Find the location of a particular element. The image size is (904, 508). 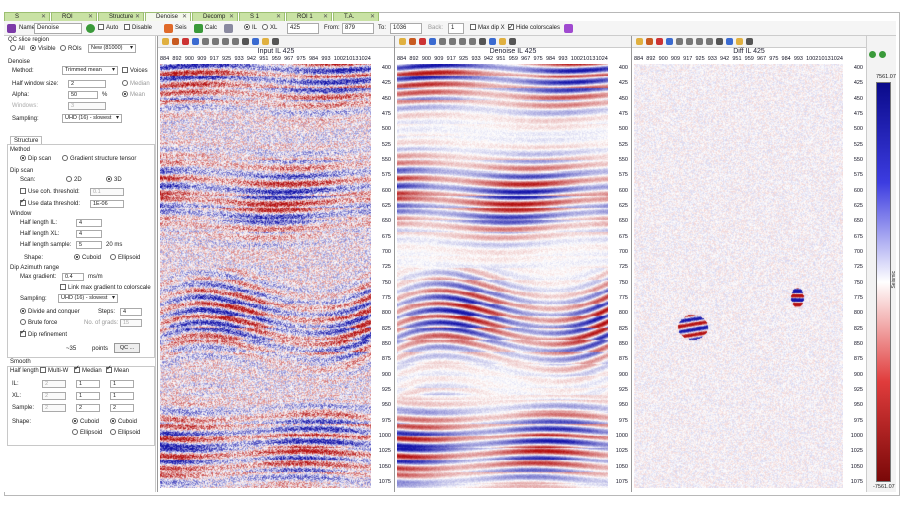

median-radio: Median is located at coordinates (136, 84).